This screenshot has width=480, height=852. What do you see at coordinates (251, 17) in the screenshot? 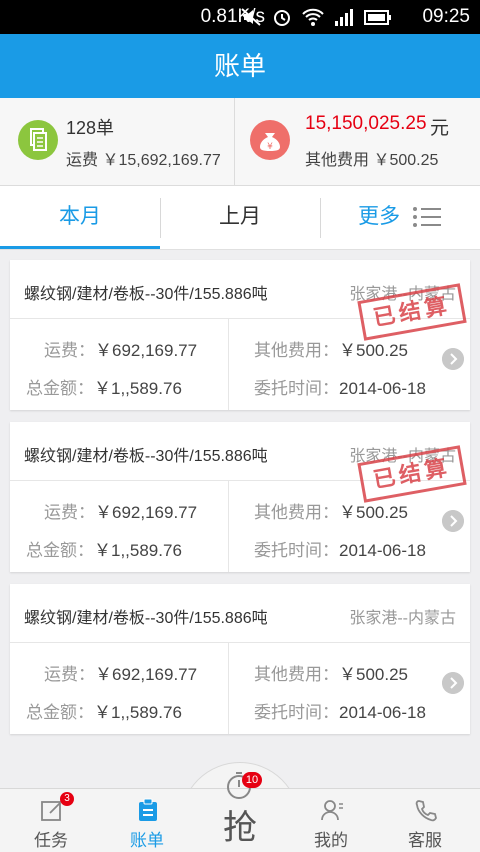
I see `mute-icon` at bounding box center [251, 17].